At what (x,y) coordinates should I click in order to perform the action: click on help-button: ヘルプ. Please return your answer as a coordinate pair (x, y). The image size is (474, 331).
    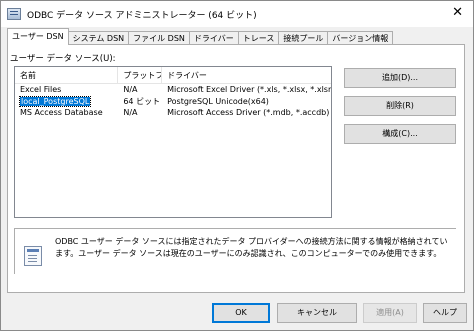
    Looking at the image, I should click on (445, 313).